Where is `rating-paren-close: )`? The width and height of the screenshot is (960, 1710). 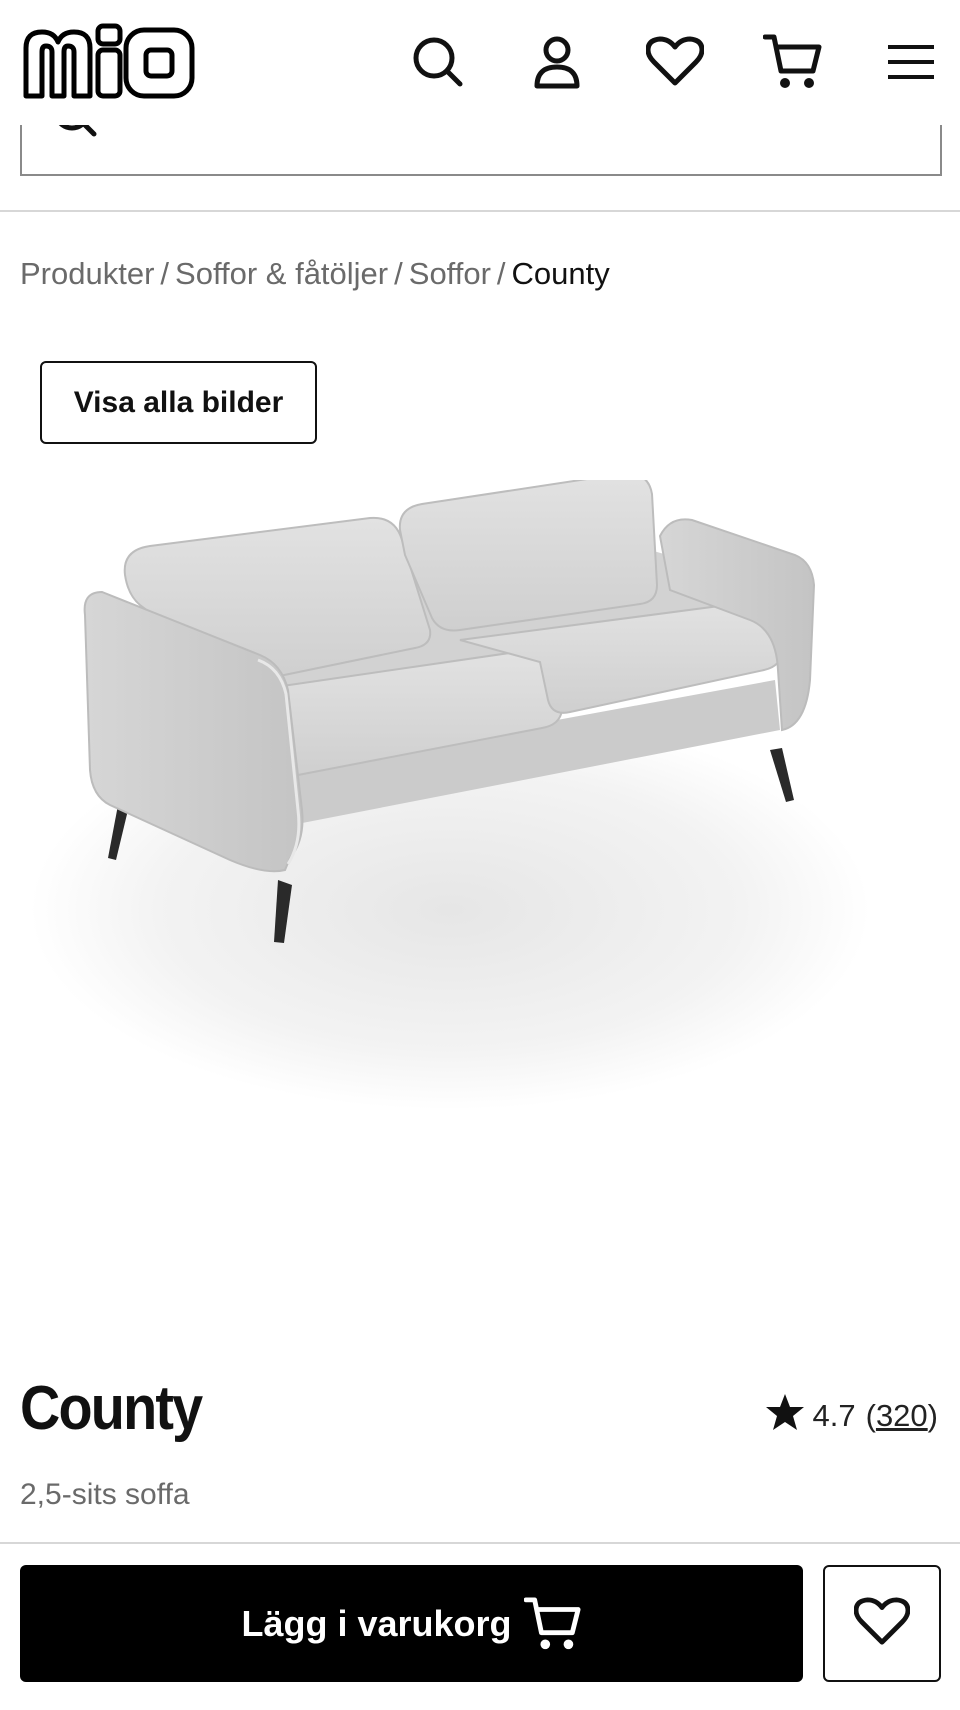 rating-paren-close: ) is located at coordinates (932, 1415).